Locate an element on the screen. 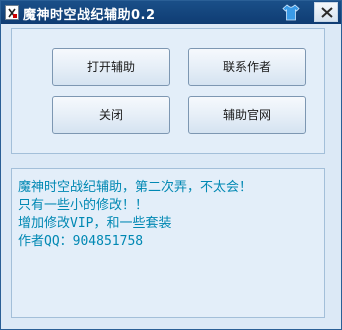  open-helper-button: 打开辅助 is located at coordinates (111, 67).